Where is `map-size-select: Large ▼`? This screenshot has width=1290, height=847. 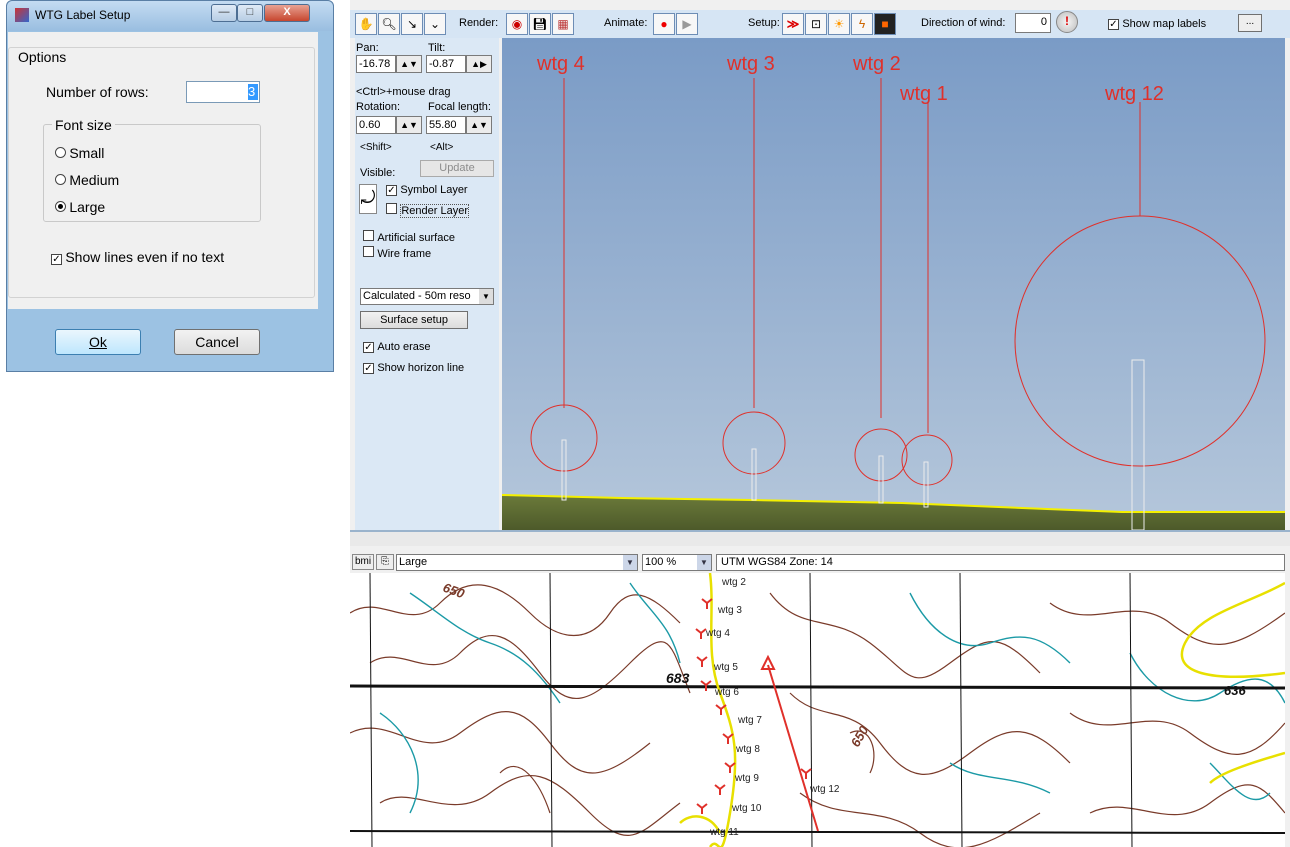 map-size-select: Large ▼ is located at coordinates (517, 562).